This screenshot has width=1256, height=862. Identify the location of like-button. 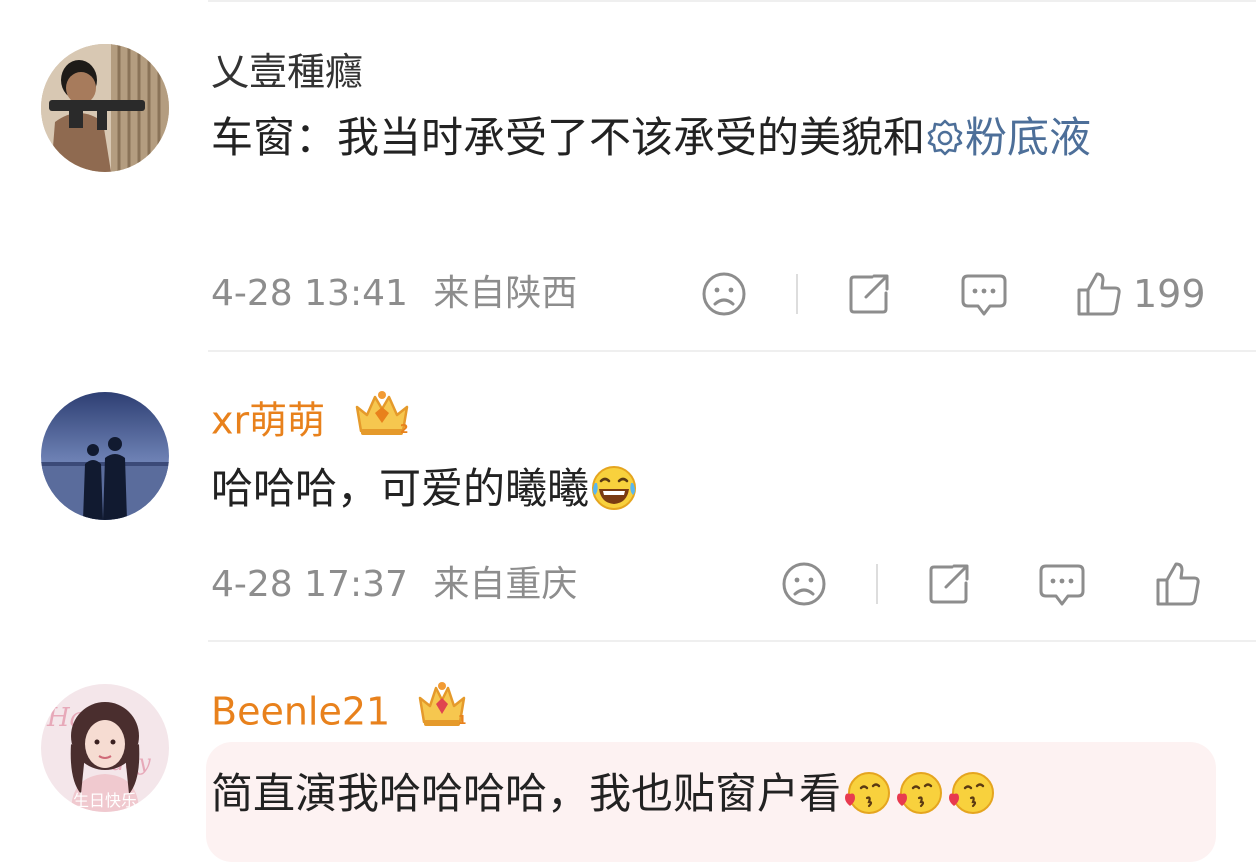
(1178, 584).